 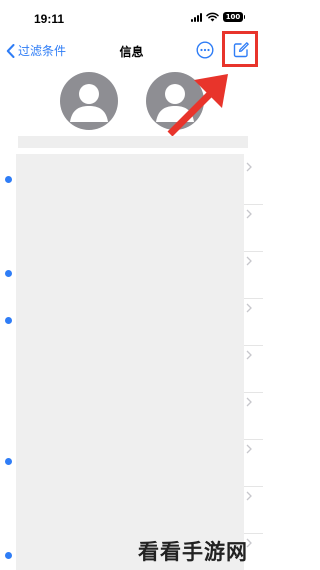 What do you see at coordinates (212, 17) in the screenshot?
I see `wifi-icon` at bounding box center [212, 17].